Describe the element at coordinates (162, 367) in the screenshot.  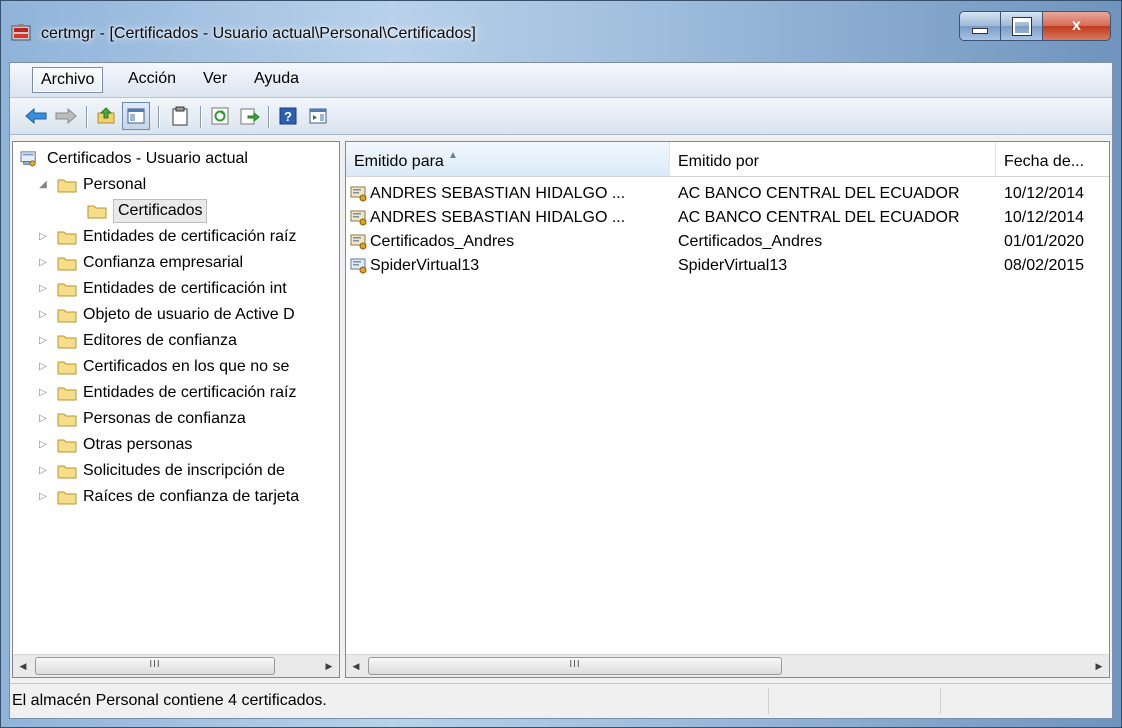
I see `tree-item-no-confiables: ▷ Certificados en los que no se` at that location.